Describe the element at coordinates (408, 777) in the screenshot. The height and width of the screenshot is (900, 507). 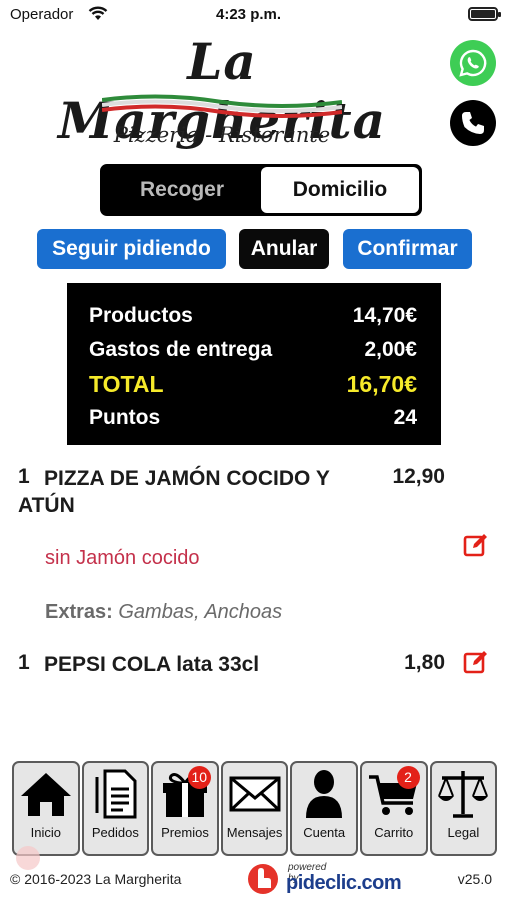
I see `cart-badge: 2` at that location.